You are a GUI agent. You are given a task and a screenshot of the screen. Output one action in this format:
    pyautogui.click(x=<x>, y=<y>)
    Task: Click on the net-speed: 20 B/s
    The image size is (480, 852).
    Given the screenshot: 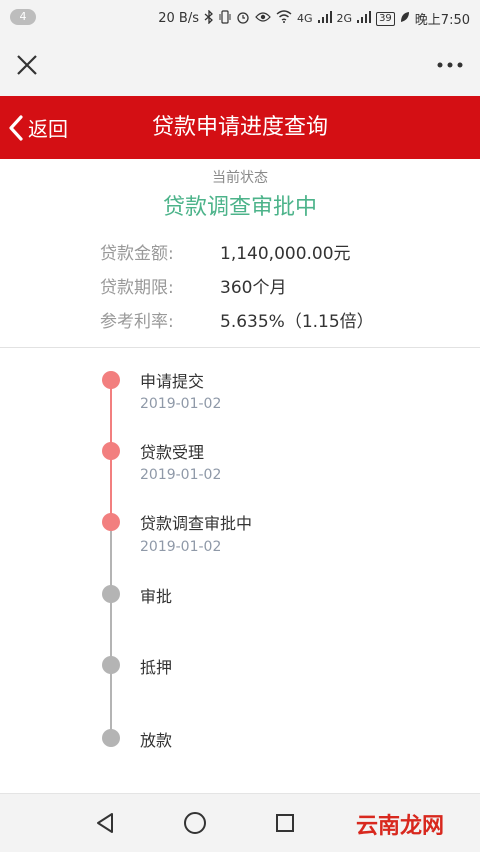 What is the action you would take?
    pyautogui.click(x=178, y=18)
    